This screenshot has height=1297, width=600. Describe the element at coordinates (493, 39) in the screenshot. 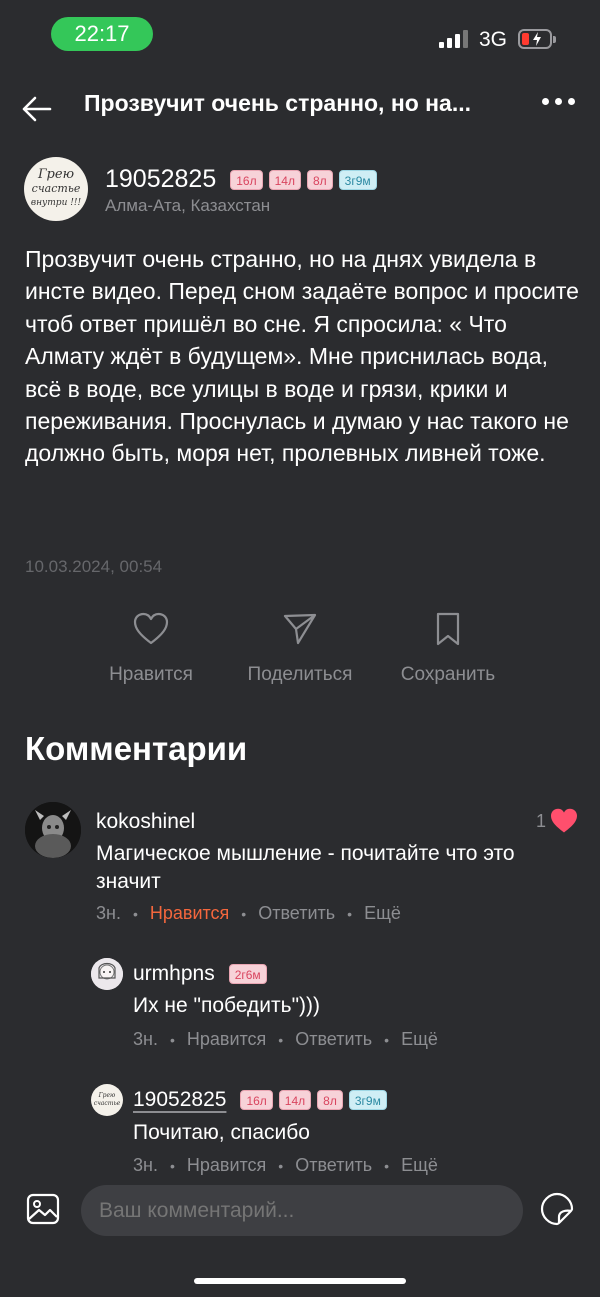

I see `network-type: 3G` at that location.